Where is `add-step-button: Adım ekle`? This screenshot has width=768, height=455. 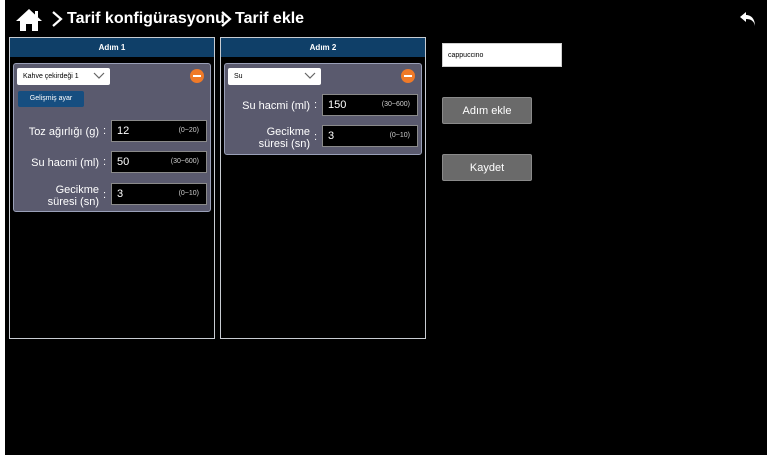
add-step-button: Adım ekle is located at coordinates (487, 110).